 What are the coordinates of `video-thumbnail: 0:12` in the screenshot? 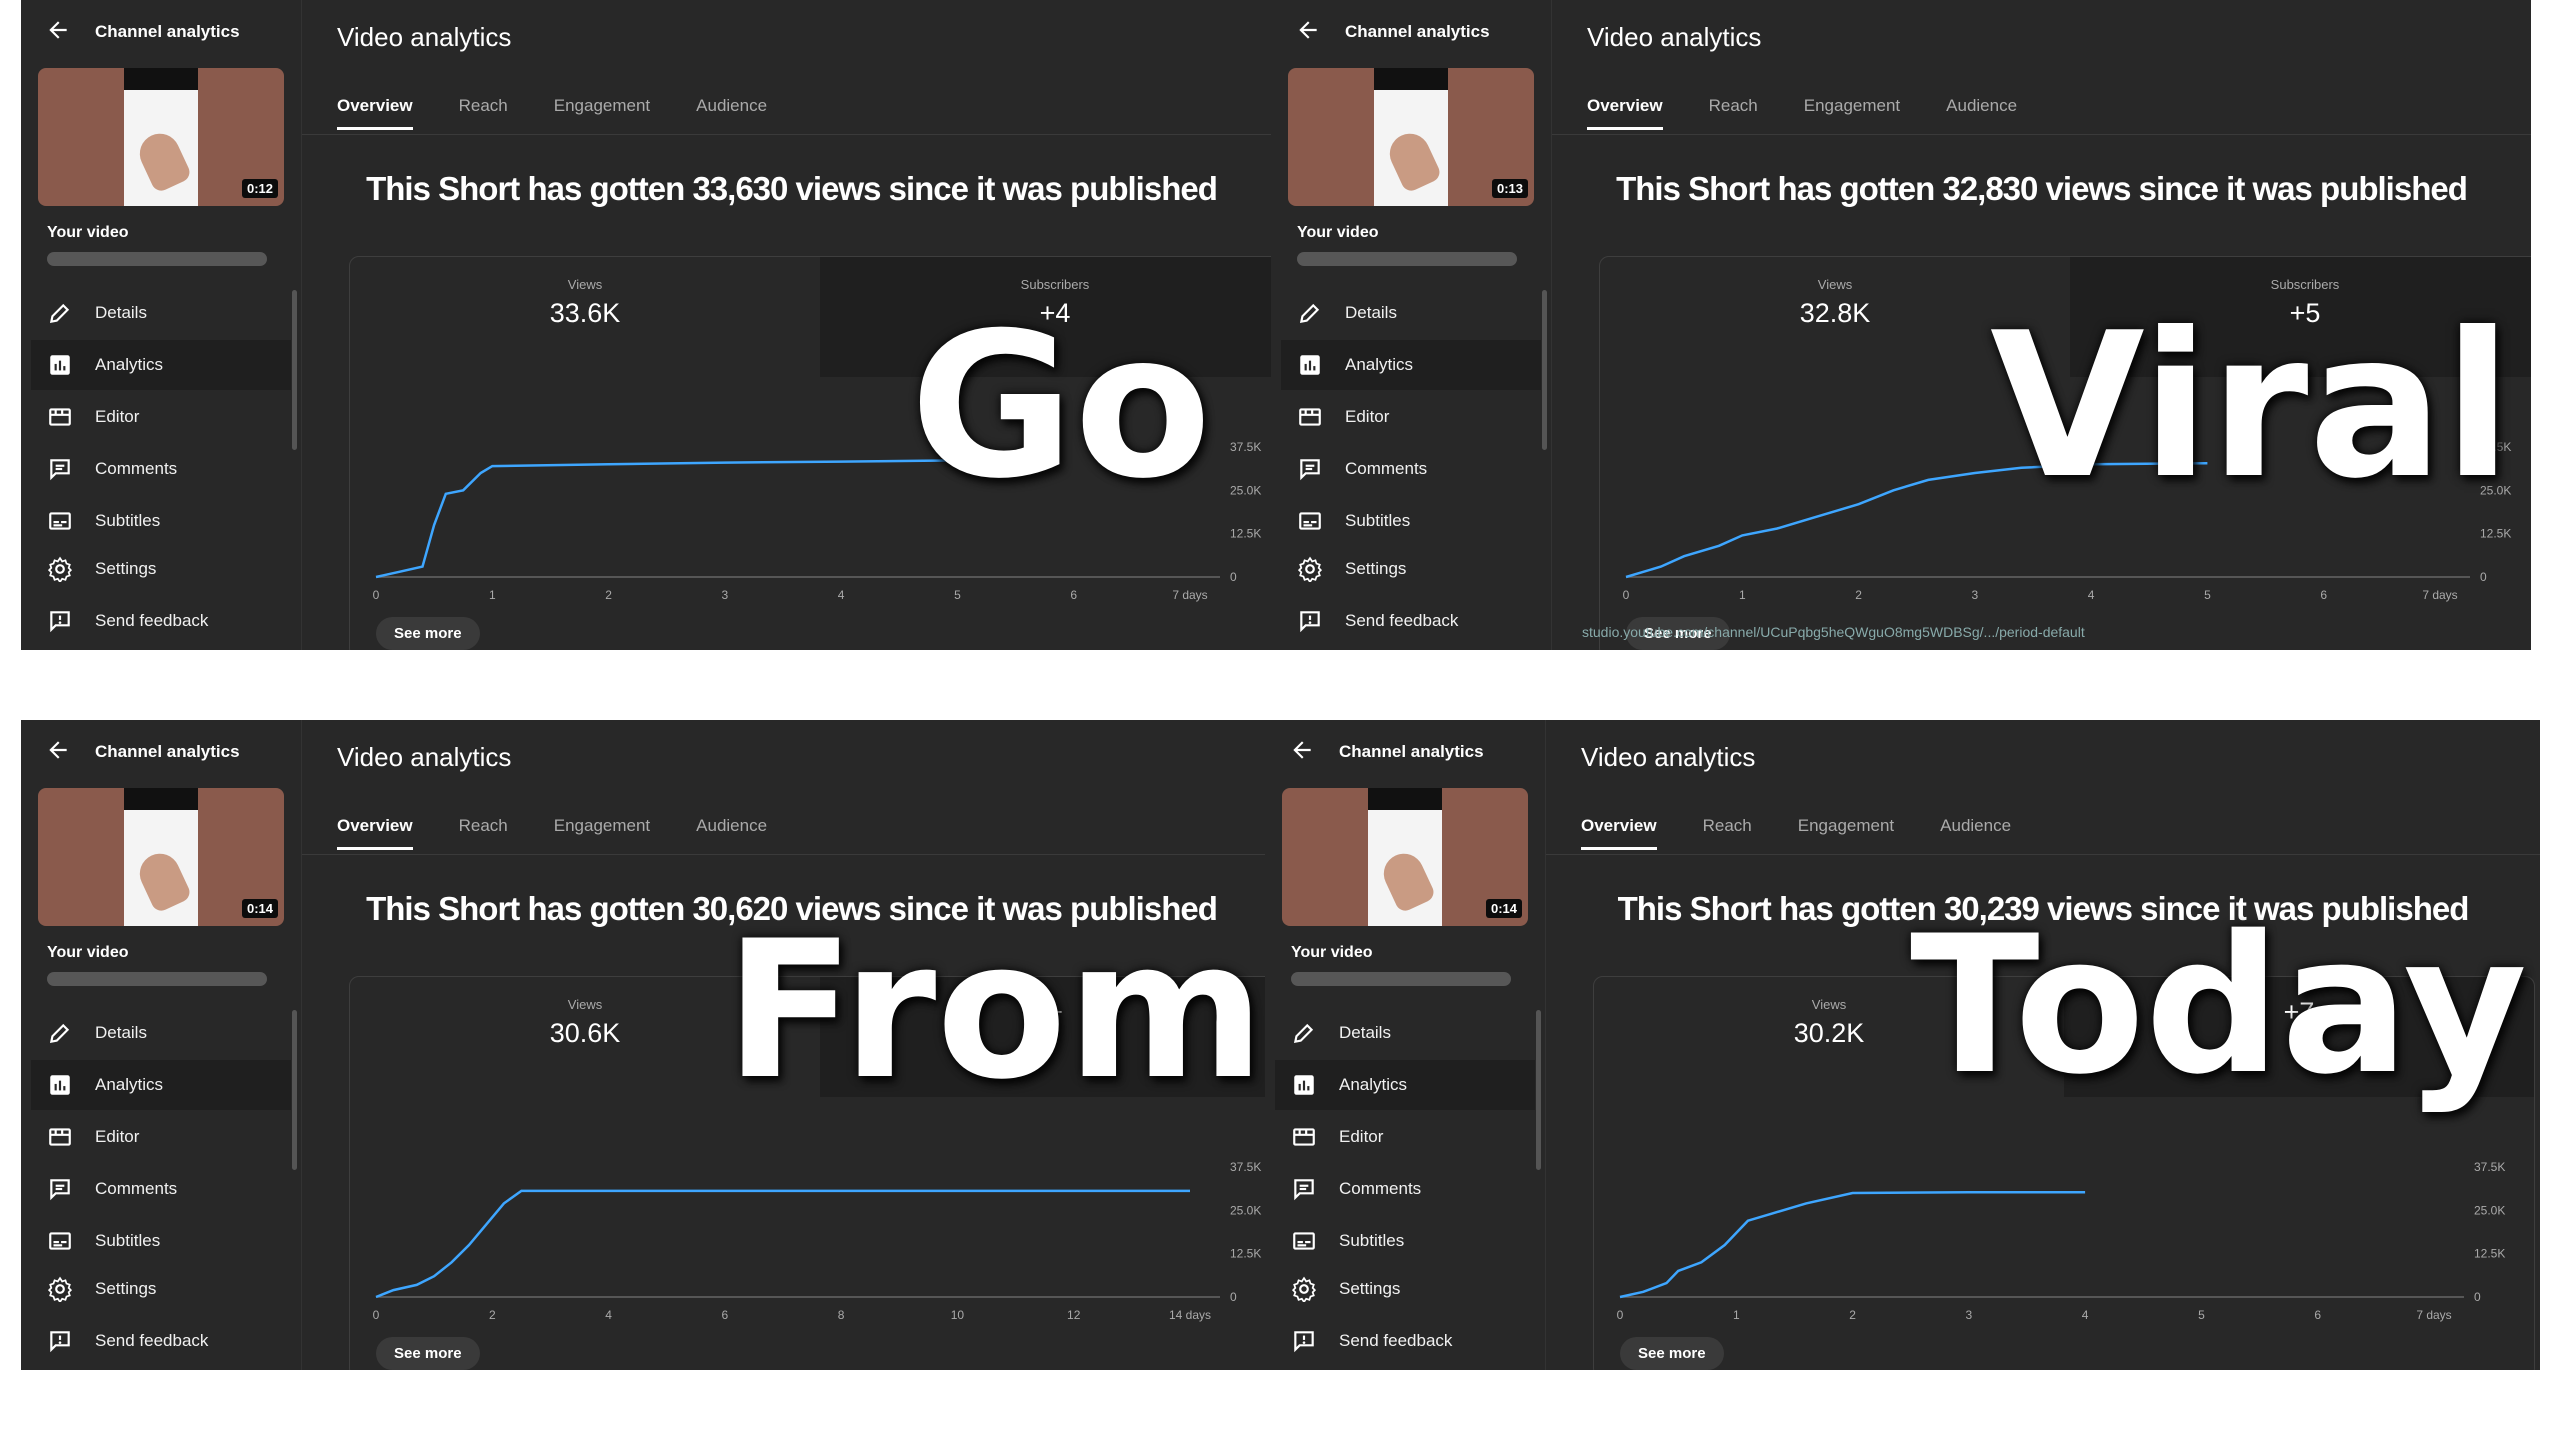 It's located at (161, 137).